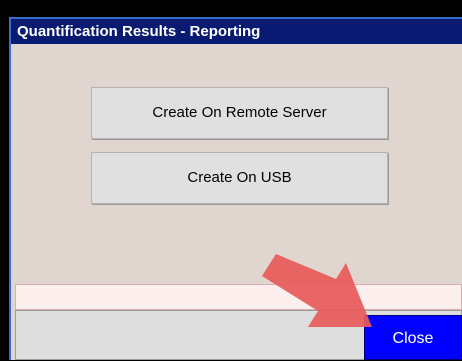 Image resolution: width=462 pixels, height=361 pixels. Describe the element at coordinates (239, 113) in the screenshot. I see `create-on-remote-server-button: Create On Remote Server` at that location.